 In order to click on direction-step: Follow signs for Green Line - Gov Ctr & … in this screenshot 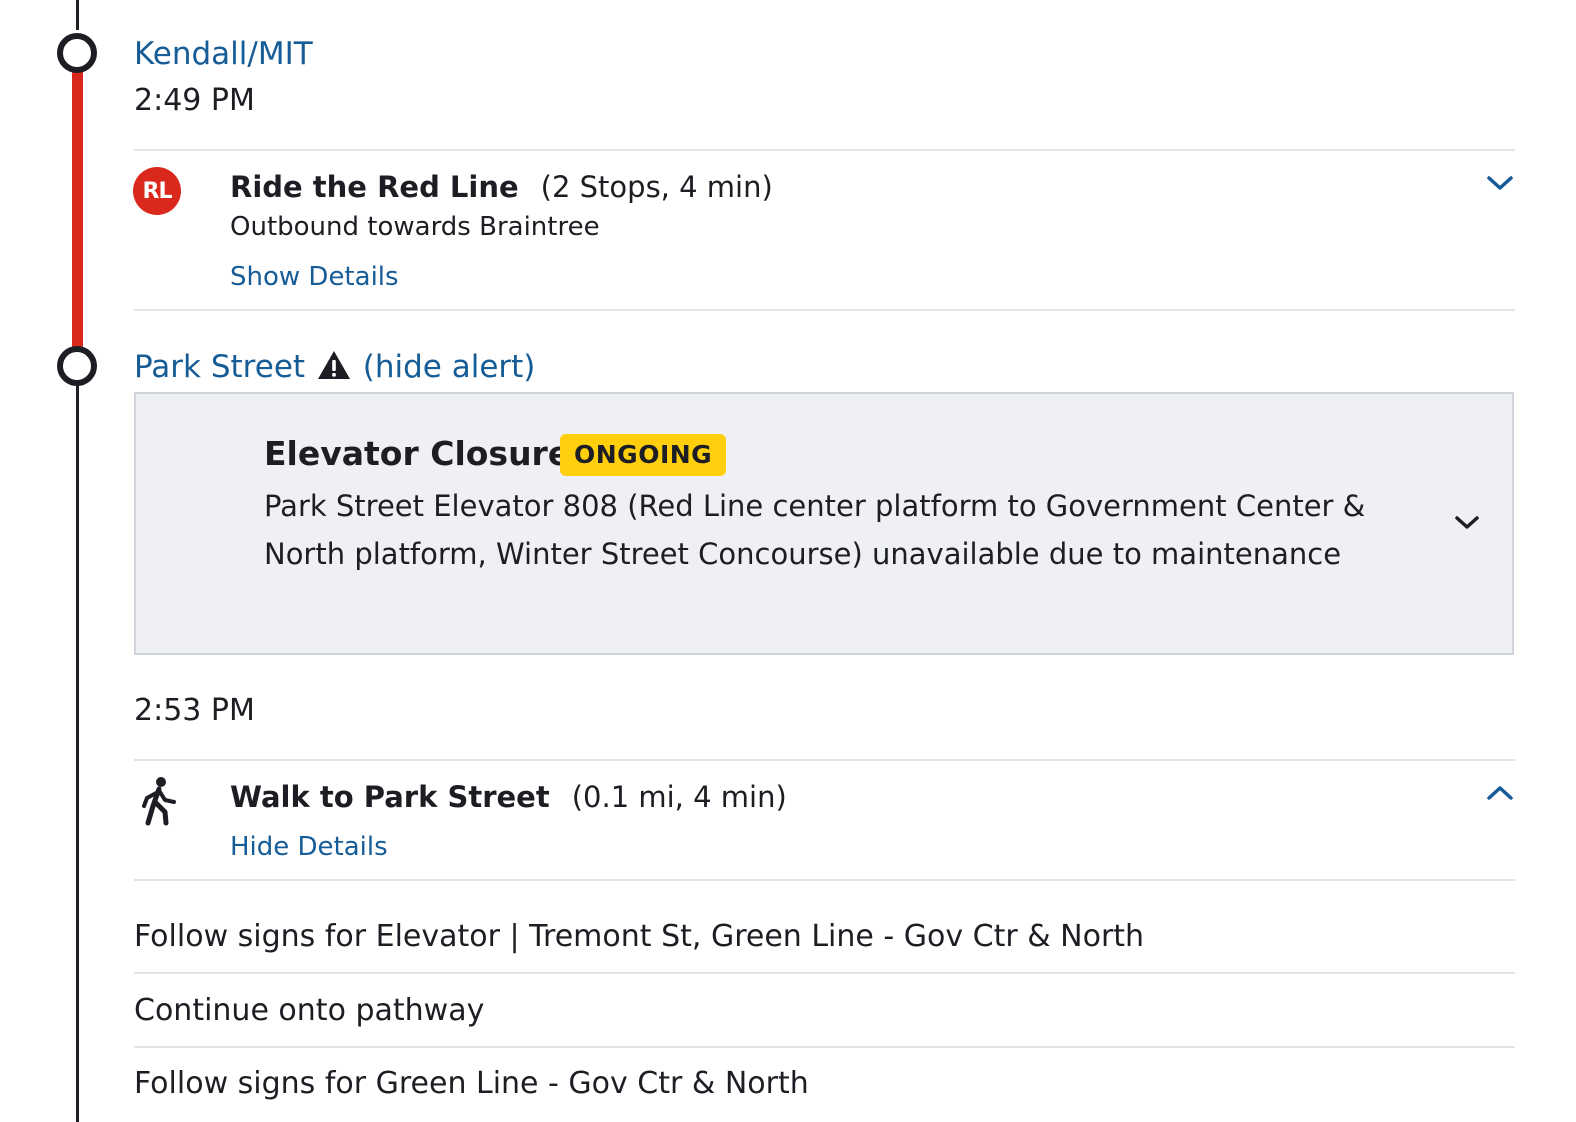, I will do `click(471, 1083)`.